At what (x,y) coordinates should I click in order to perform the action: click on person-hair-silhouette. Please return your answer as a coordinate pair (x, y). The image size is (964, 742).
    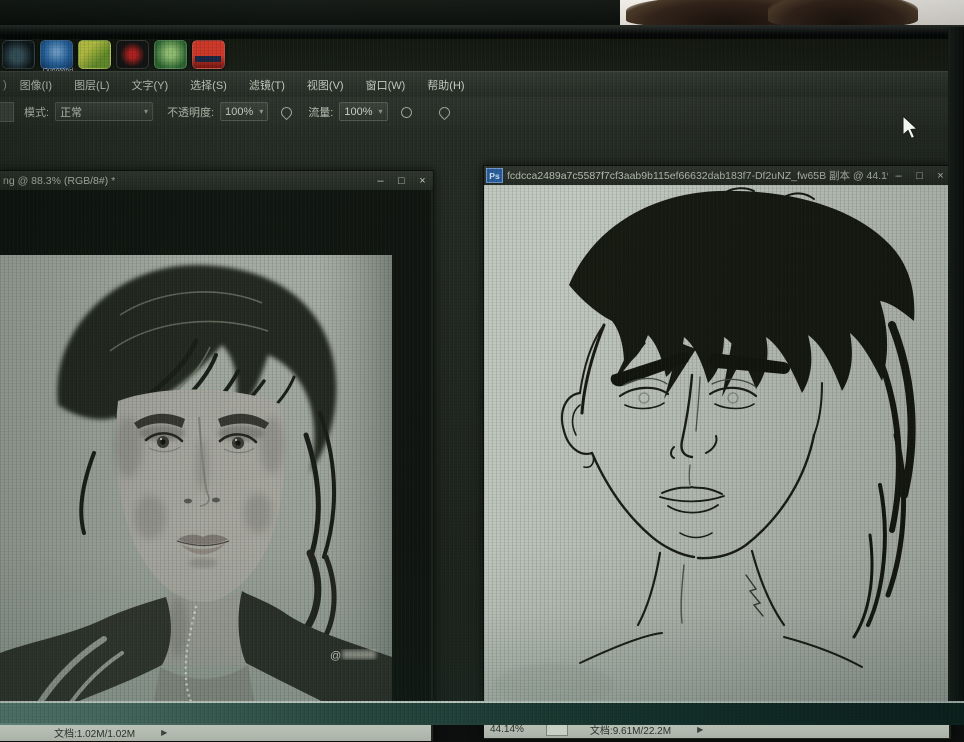
    Looking at the image, I should click on (843, 13).